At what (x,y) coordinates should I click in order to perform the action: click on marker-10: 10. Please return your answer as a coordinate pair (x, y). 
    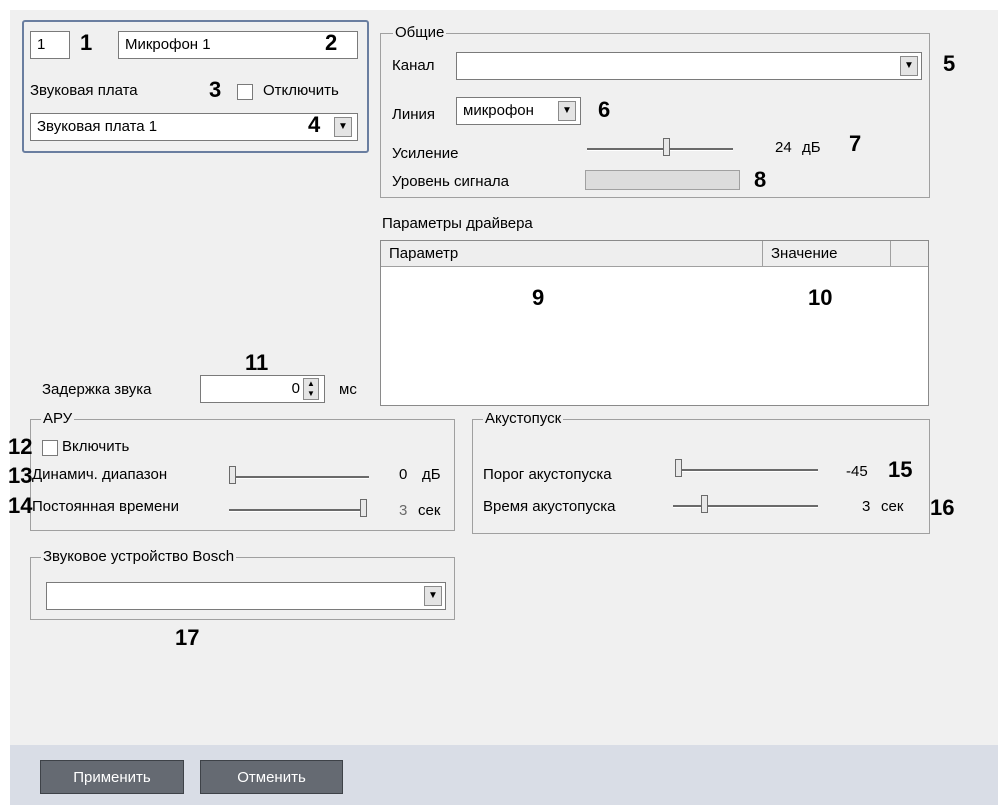
    Looking at the image, I should click on (820, 297).